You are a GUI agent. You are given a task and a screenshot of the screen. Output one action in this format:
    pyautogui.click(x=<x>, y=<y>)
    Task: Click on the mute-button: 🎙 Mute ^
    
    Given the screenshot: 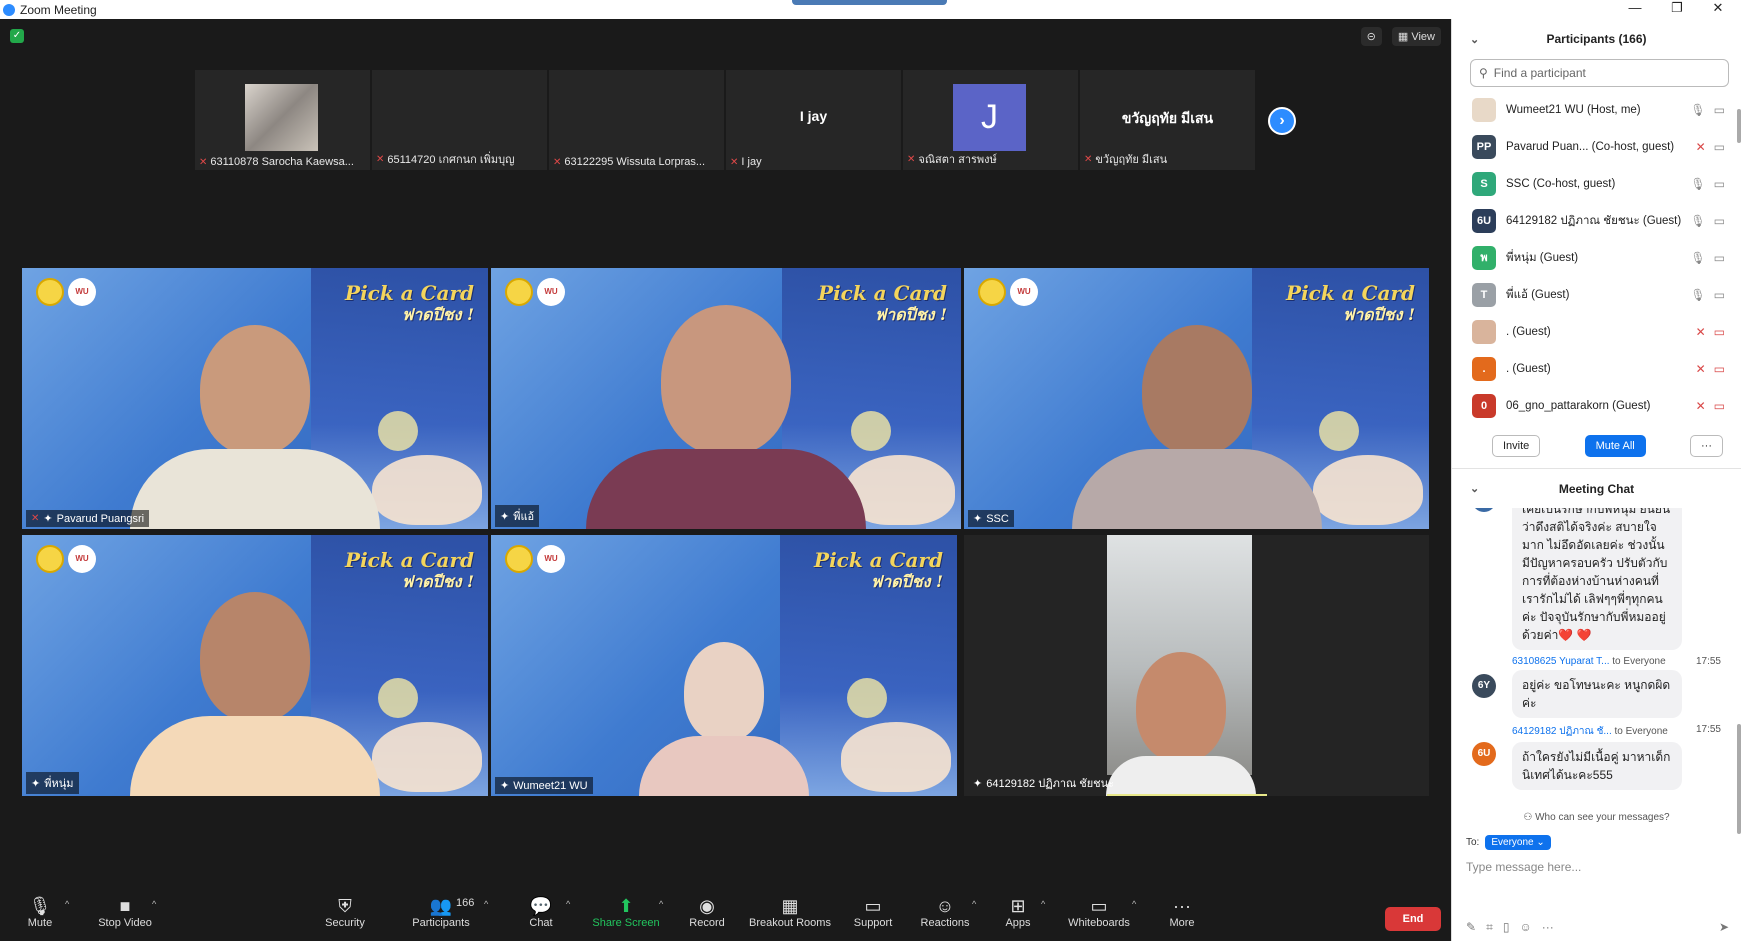 What is the action you would take?
    pyautogui.click(x=42, y=912)
    